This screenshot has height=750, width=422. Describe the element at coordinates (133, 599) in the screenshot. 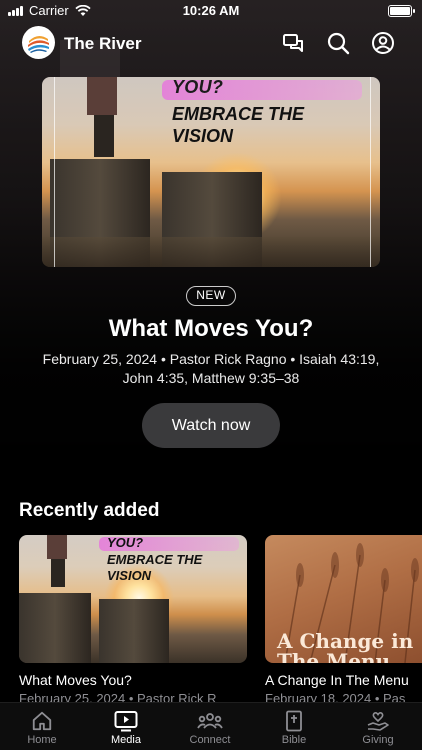

I see `recent-item-card: YOU? EMBRACE THE VISION` at that location.